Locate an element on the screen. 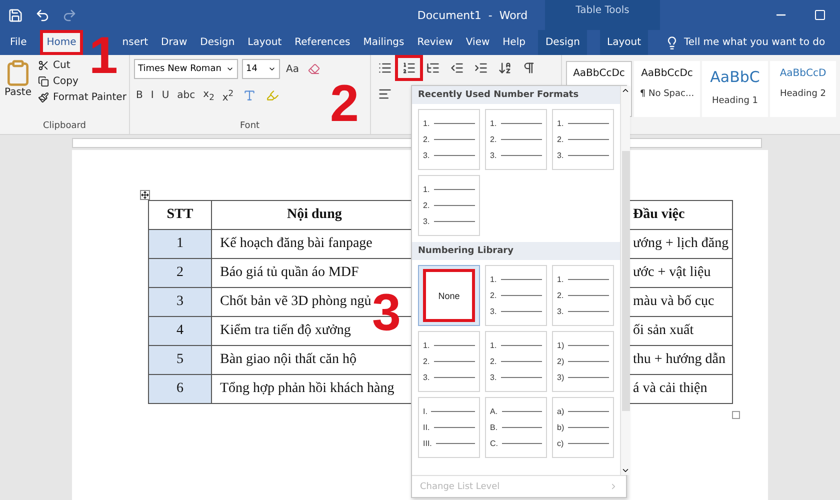 This screenshot has height=500, width=840. save-icon is located at coordinates (15, 15).